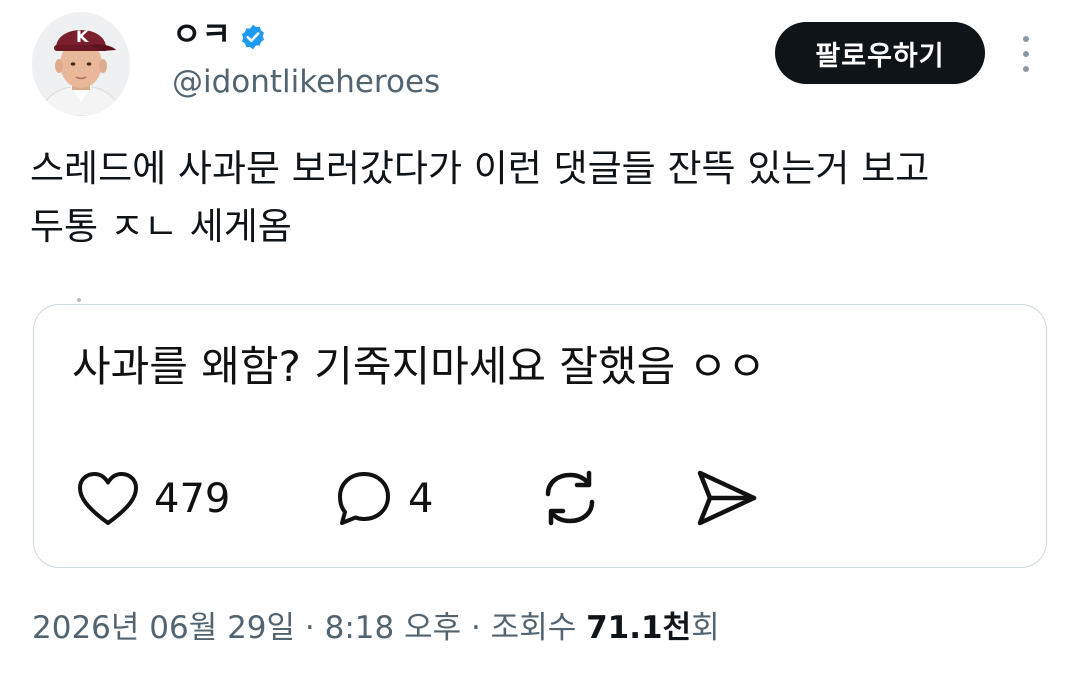 This screenshot has height=676, width=1080. What do you see at coordinates (82, 36) in the screenshot?
I see `svg-text: K` at bounding box center [82, 36].